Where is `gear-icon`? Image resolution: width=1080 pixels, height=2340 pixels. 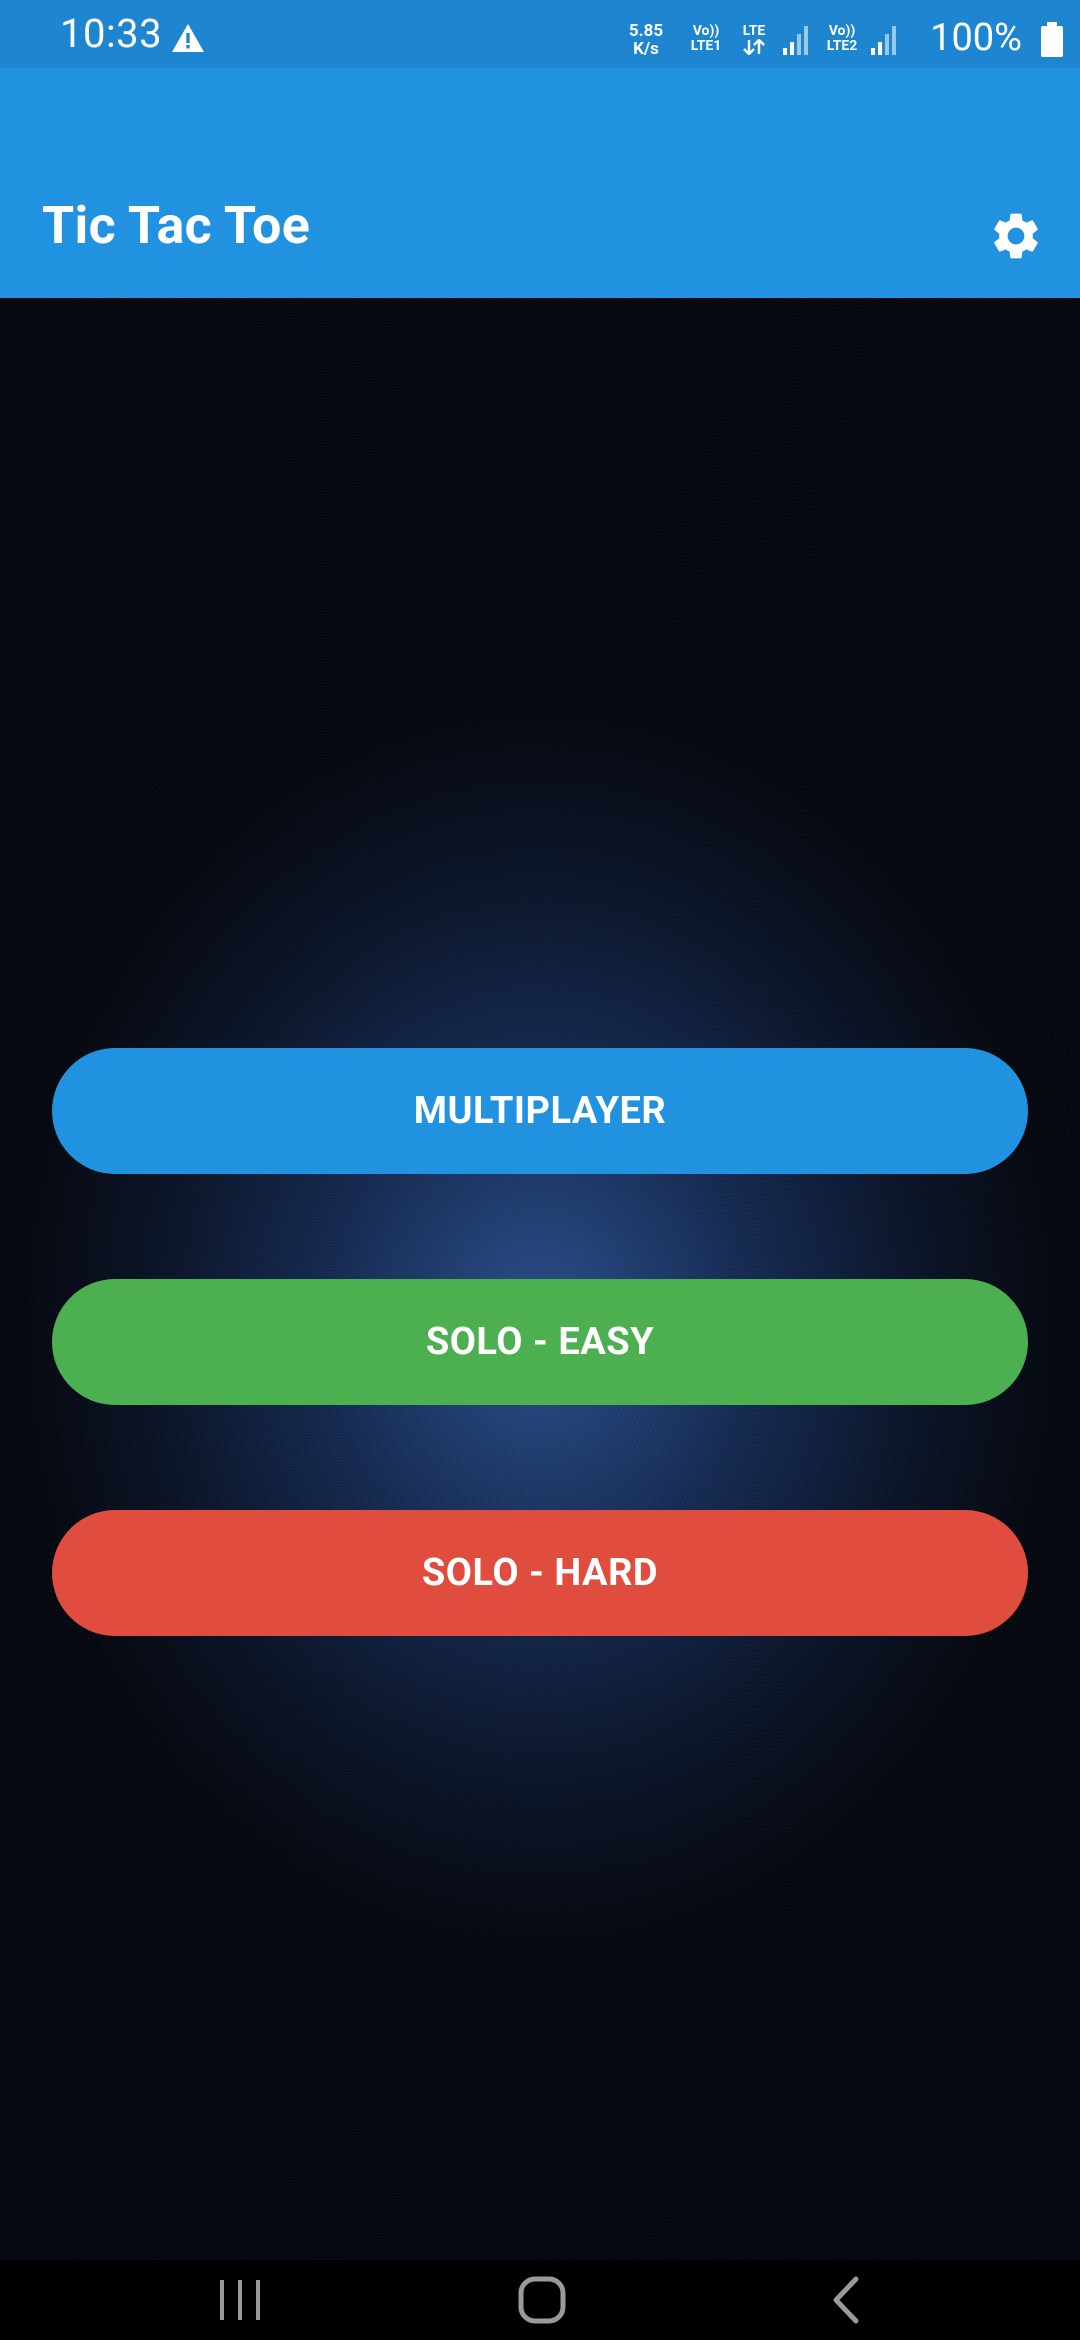 gear-icon is located at coordinates (1016, 236).